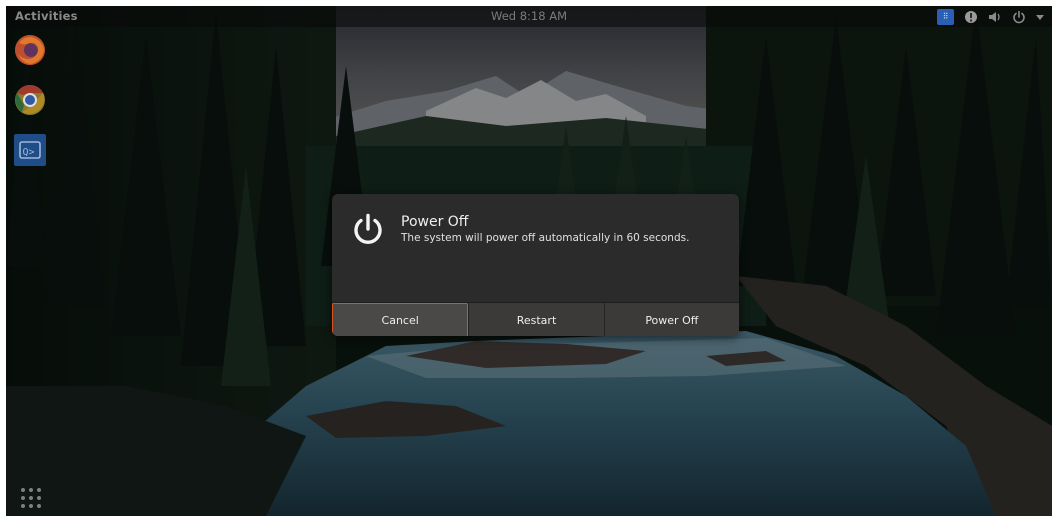  I want to click on restart-button: Restart, so click(536, 319).